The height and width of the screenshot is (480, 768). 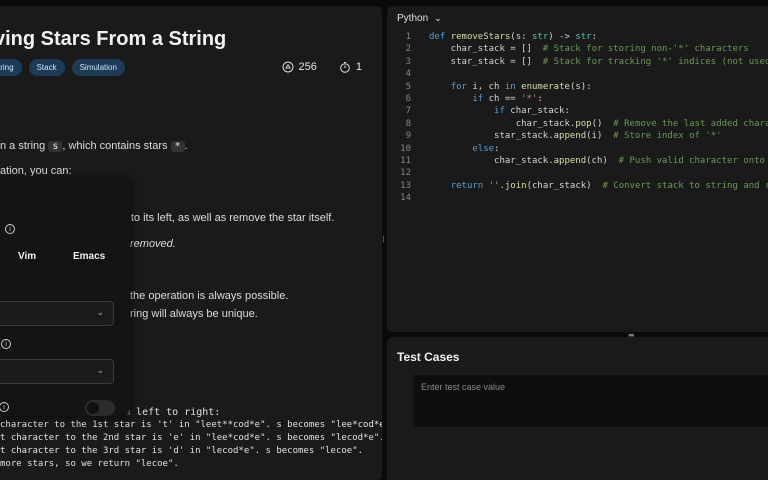 I want to click on likes-stat: 256, so click(x=299, y=67).